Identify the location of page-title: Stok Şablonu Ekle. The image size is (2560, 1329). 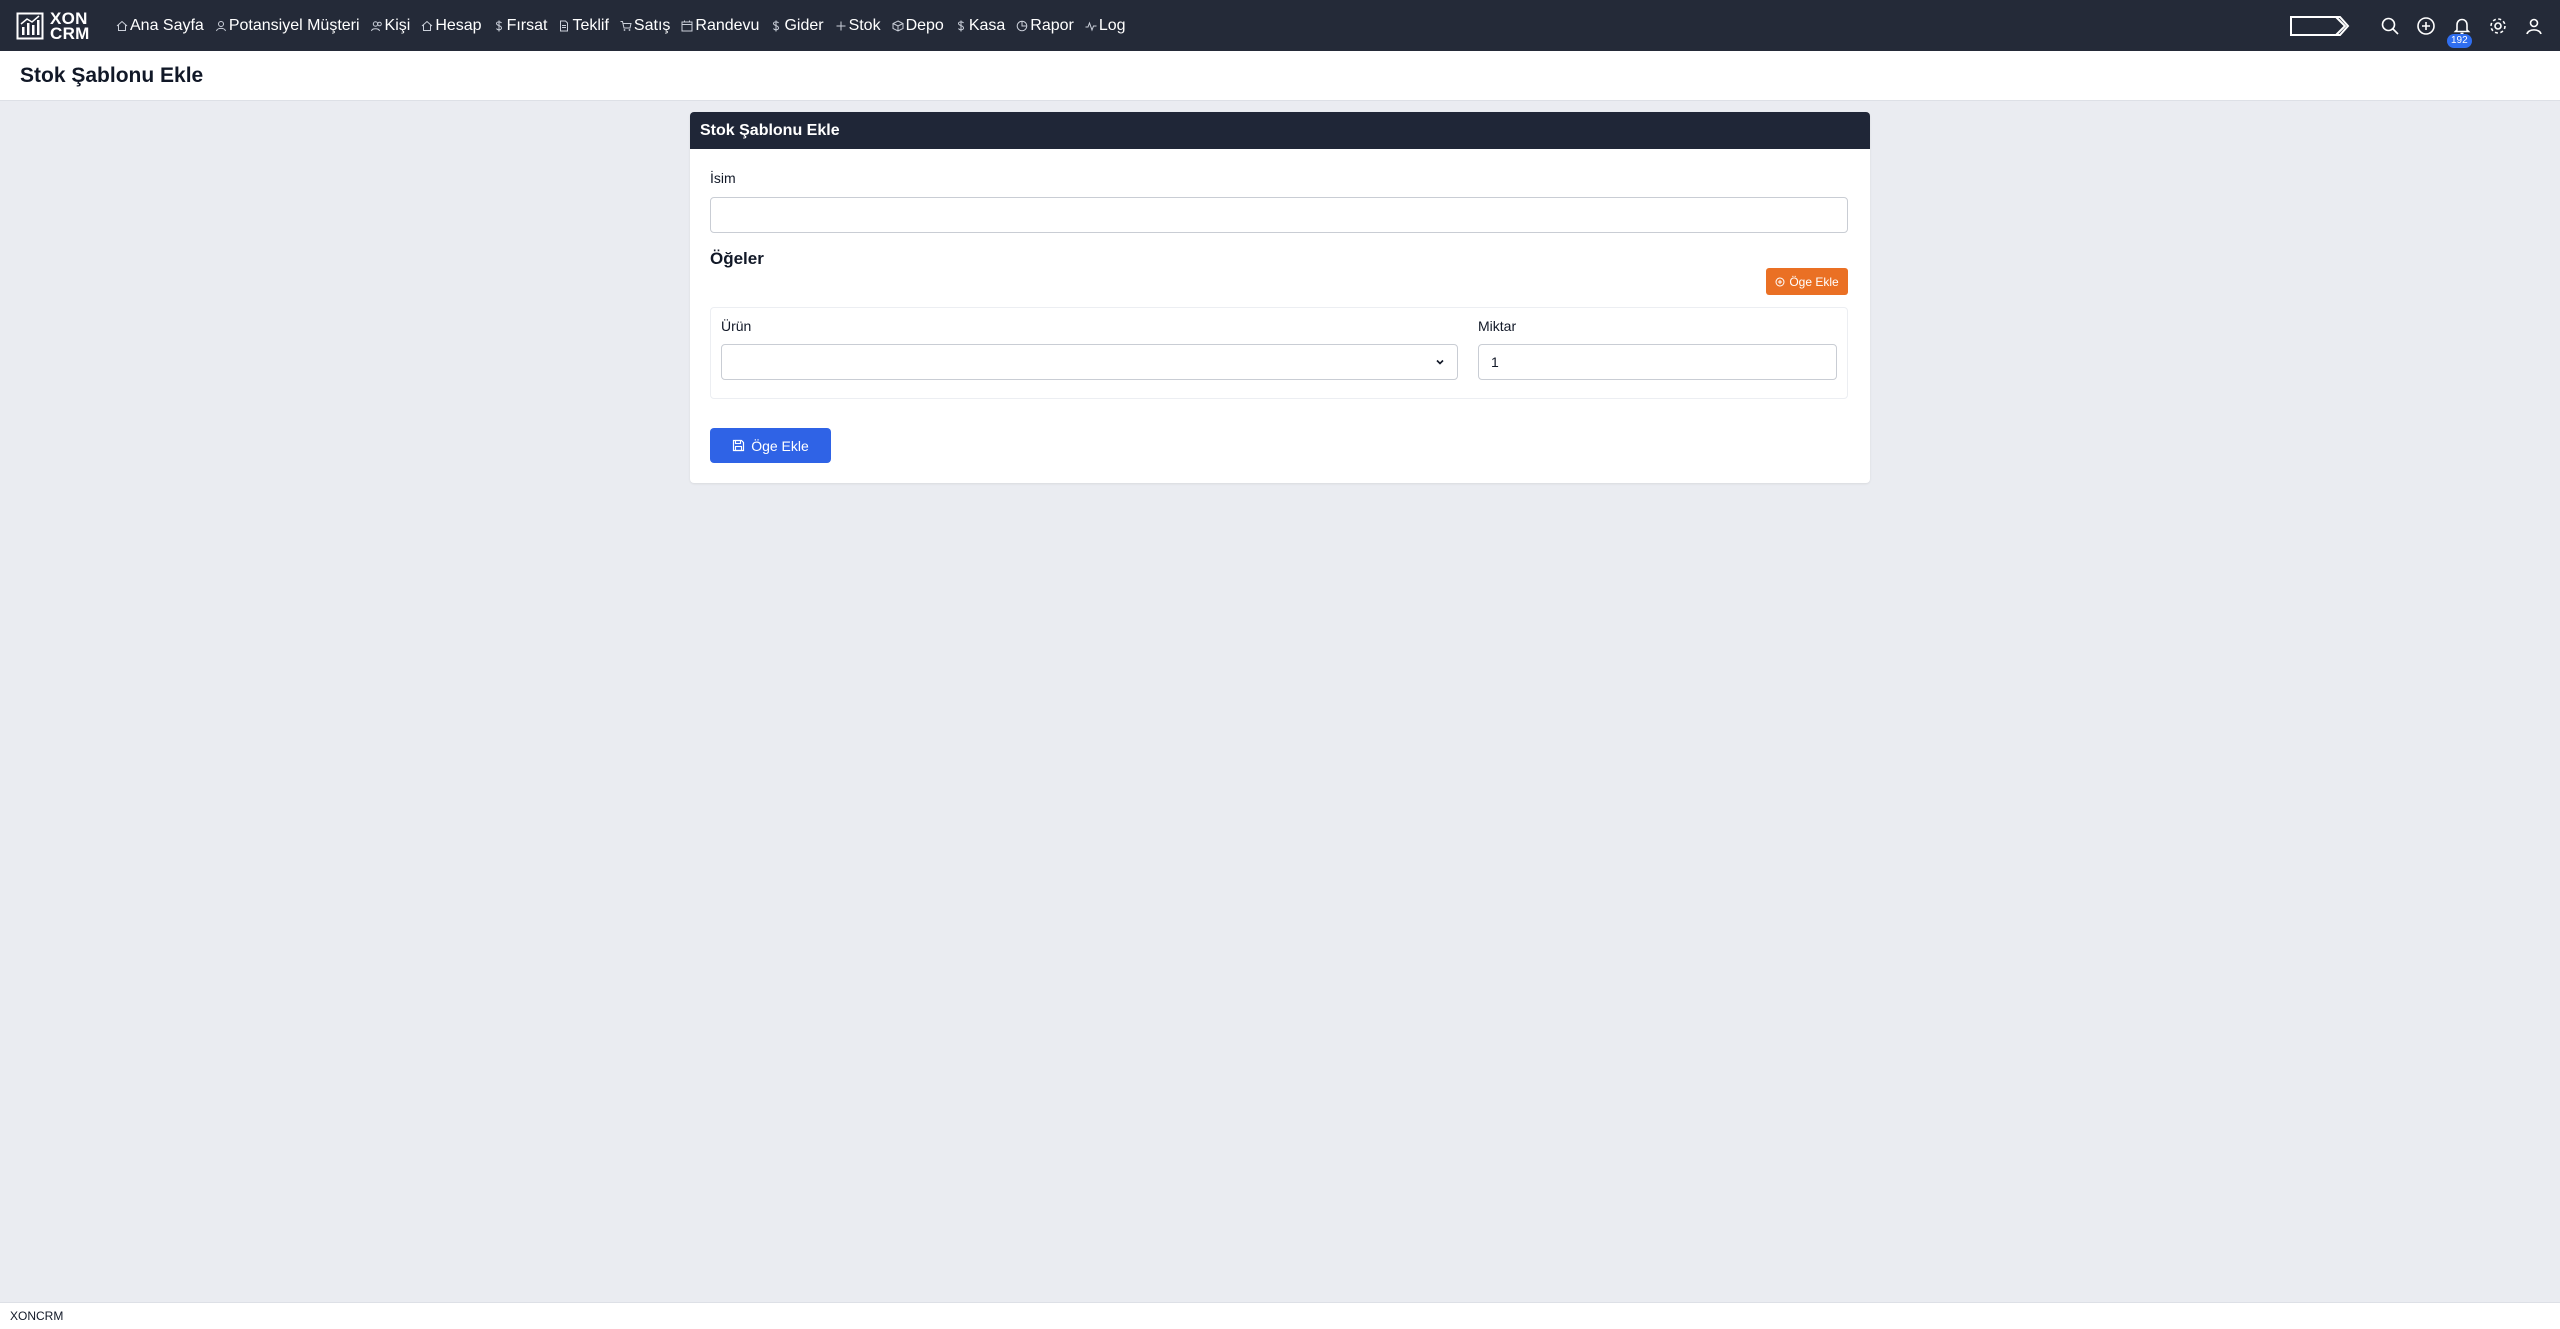
(112, 75).